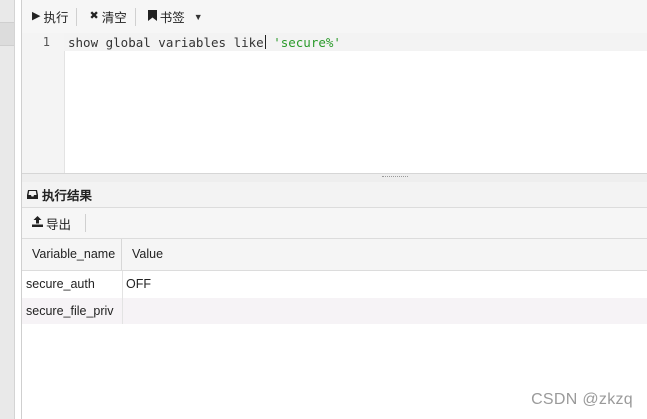 The width and height of the screenshot is (647, 419). Describe the element at coordinates (7, 209) in the screenshot. I see `left-panel-edge` at that location.